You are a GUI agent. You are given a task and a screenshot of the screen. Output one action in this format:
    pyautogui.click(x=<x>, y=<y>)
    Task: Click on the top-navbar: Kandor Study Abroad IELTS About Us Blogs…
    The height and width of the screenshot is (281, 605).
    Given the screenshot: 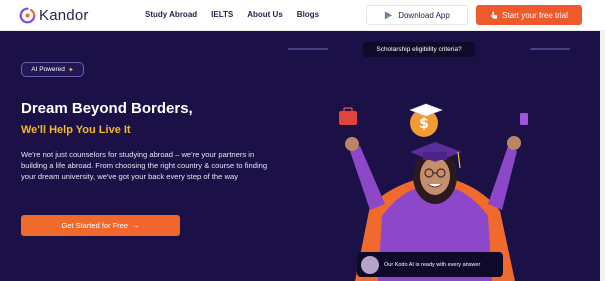 What is the action you would take?
    pyautogui.click(x=302, y=15)
    